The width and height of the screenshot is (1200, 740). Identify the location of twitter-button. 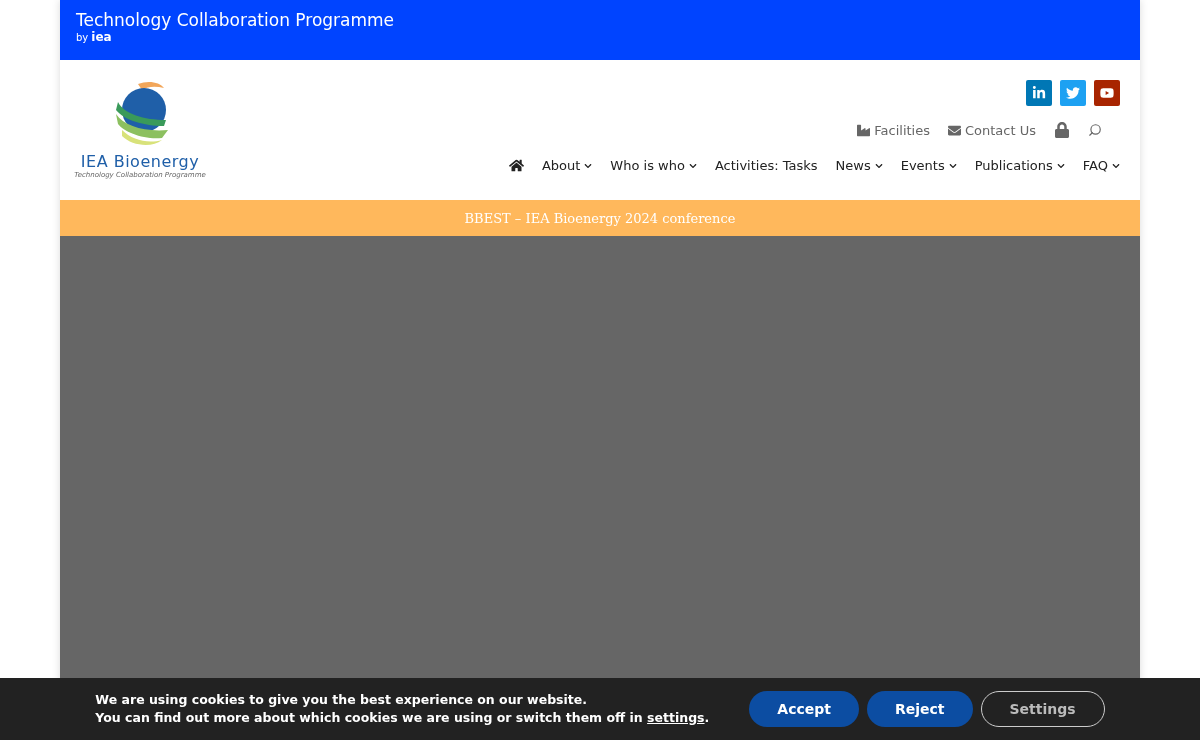
(1073, 93).